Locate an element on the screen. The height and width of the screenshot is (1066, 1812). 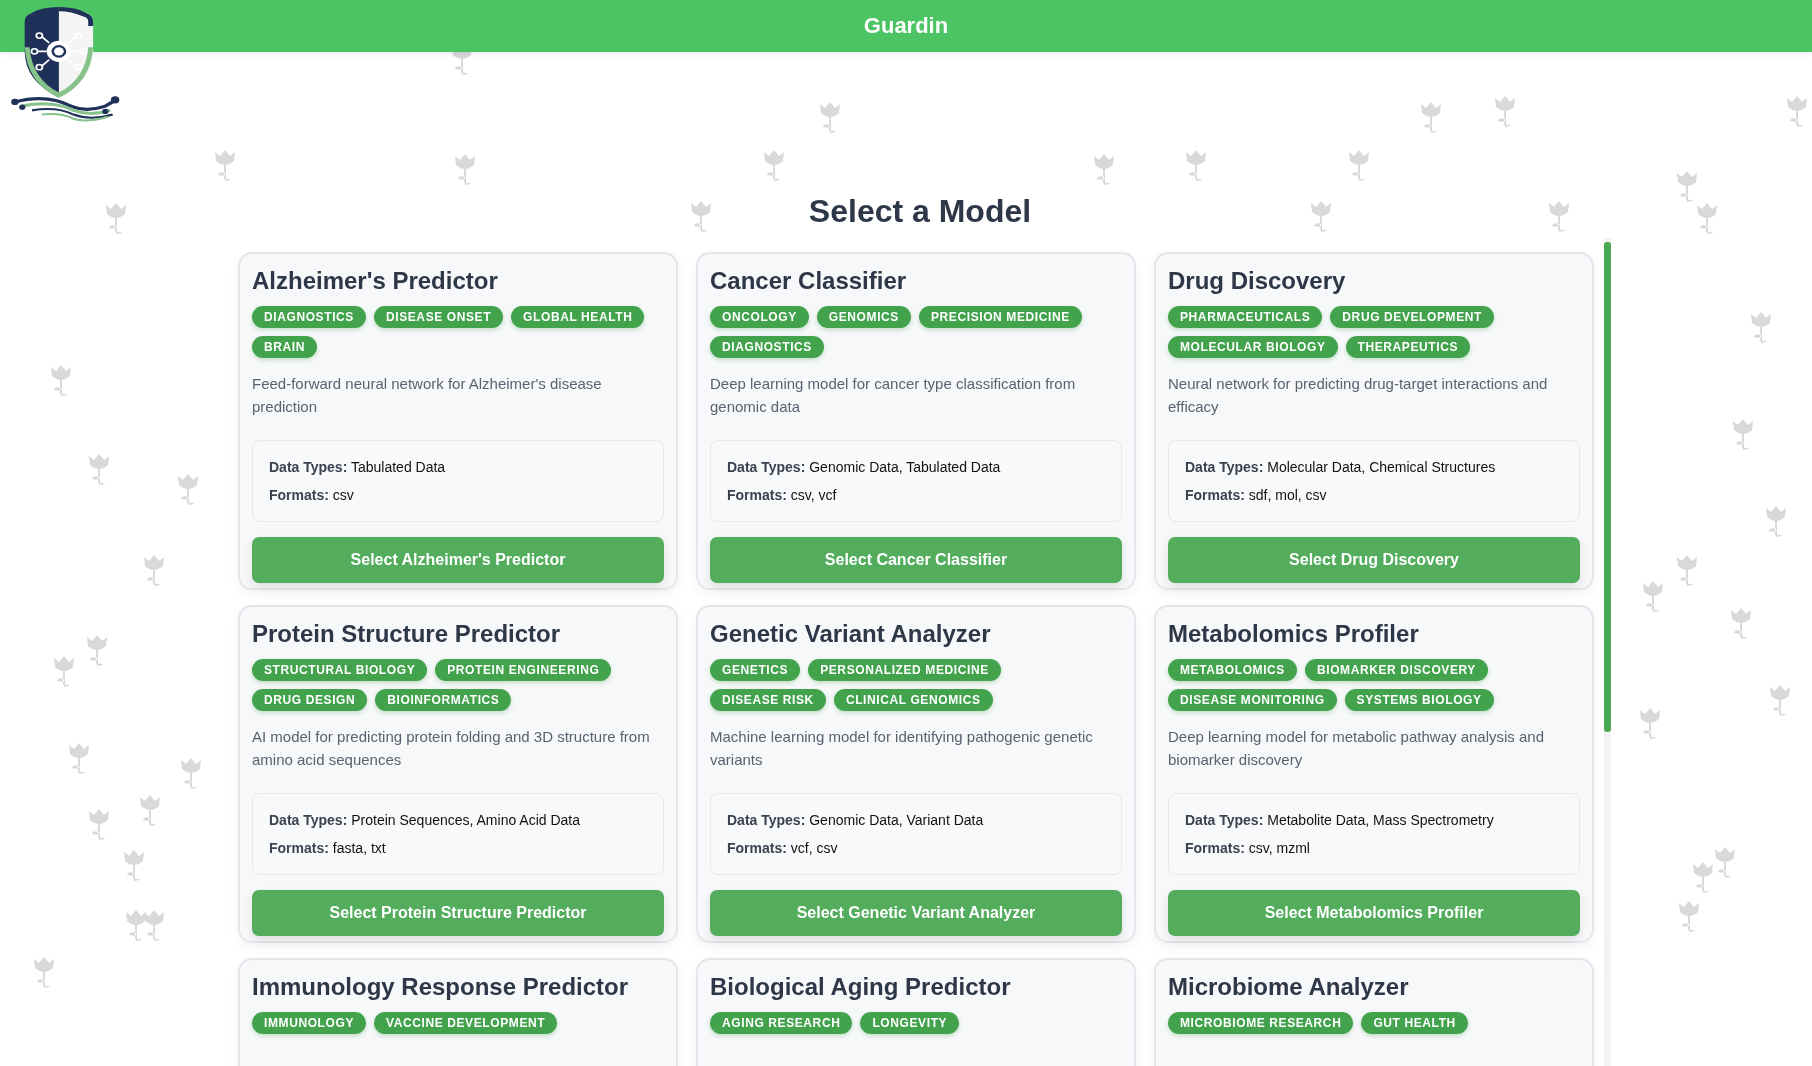
tag: THERAPEUTICS is located at coordinates (1408, 347).